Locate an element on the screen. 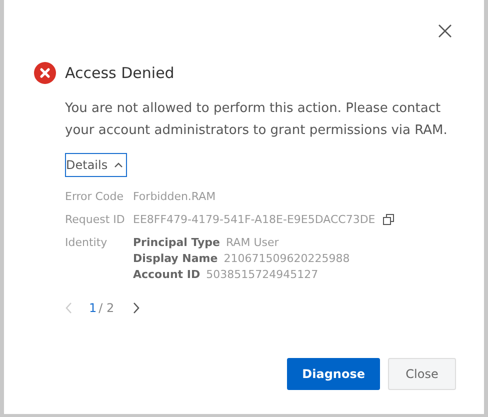  page-current: 1 is located at coordinates (93, 308).